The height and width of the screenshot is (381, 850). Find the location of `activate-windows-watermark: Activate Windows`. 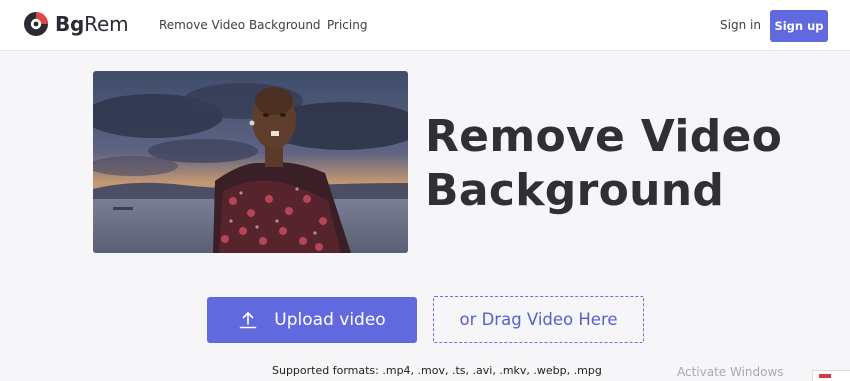

activate-windows-watermark: Activate Windows is located at coordinates (730, 372).